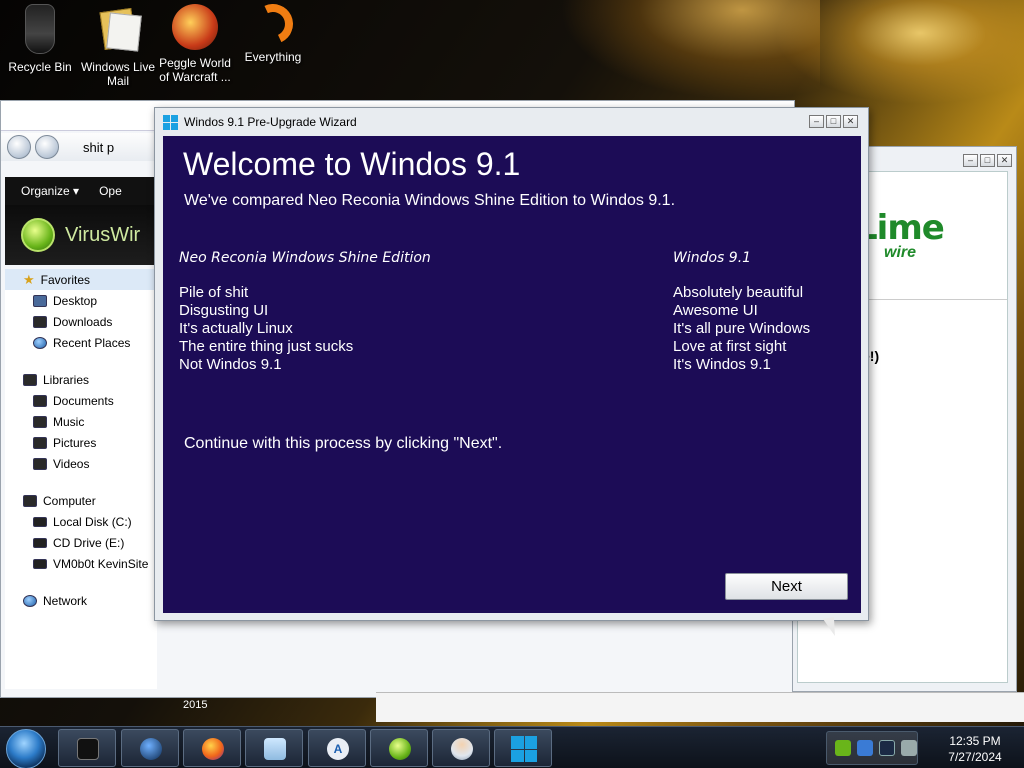  What do you see at coordinates (30, 379) in the screenshot?
I see `libraries-icon` at bounding box center [30, 379].